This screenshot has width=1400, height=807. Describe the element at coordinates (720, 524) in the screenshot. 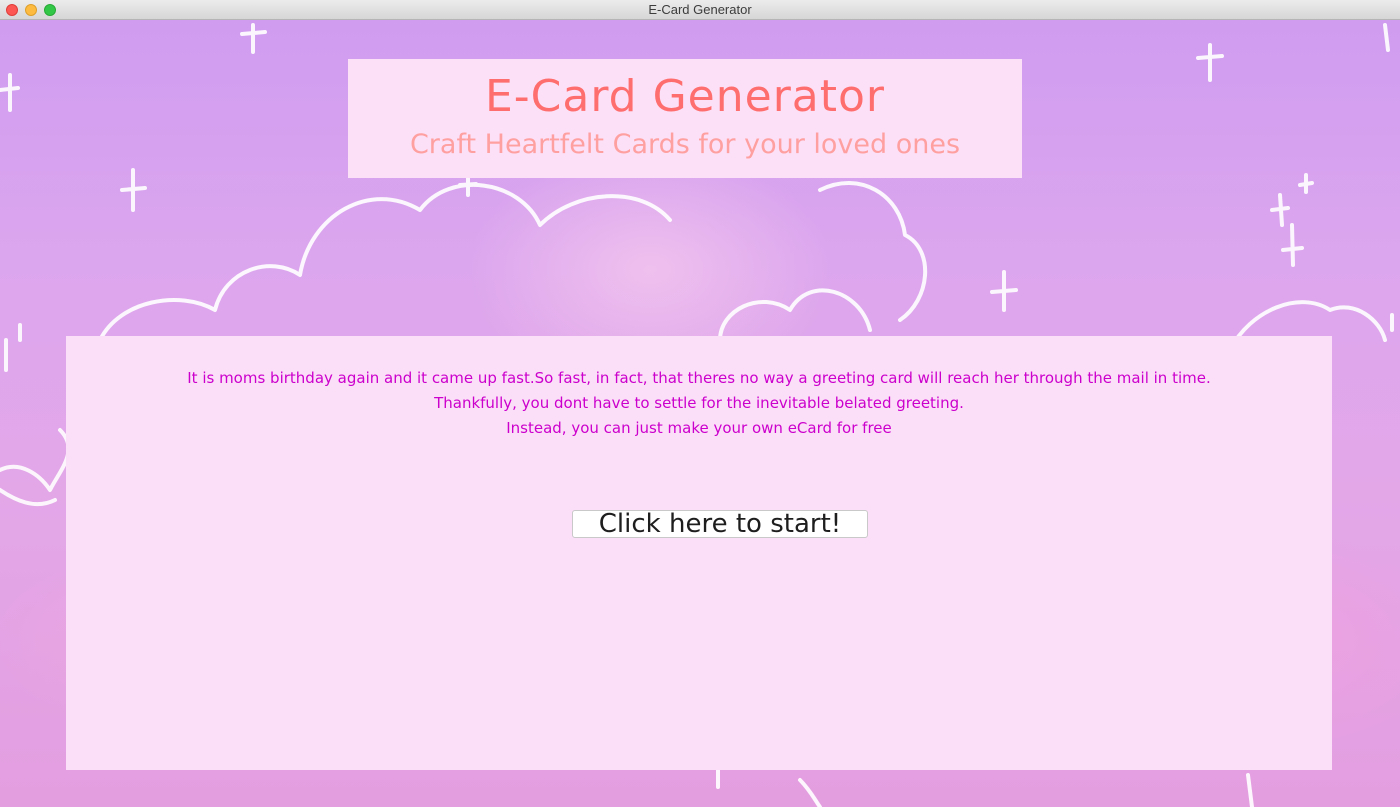

I see `start-button: Click here to start!` at that location.